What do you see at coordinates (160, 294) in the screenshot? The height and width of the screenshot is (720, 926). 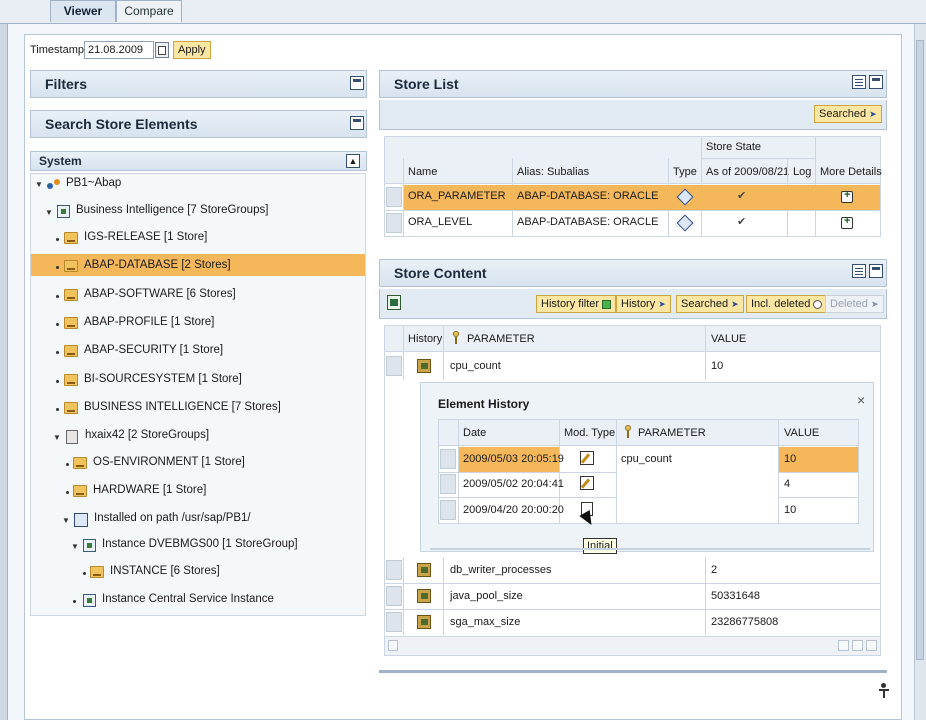 I see `tree-item-abap-software: ABAP-SOFTWARE [6 Stores]` at bounding box center [160, 294].